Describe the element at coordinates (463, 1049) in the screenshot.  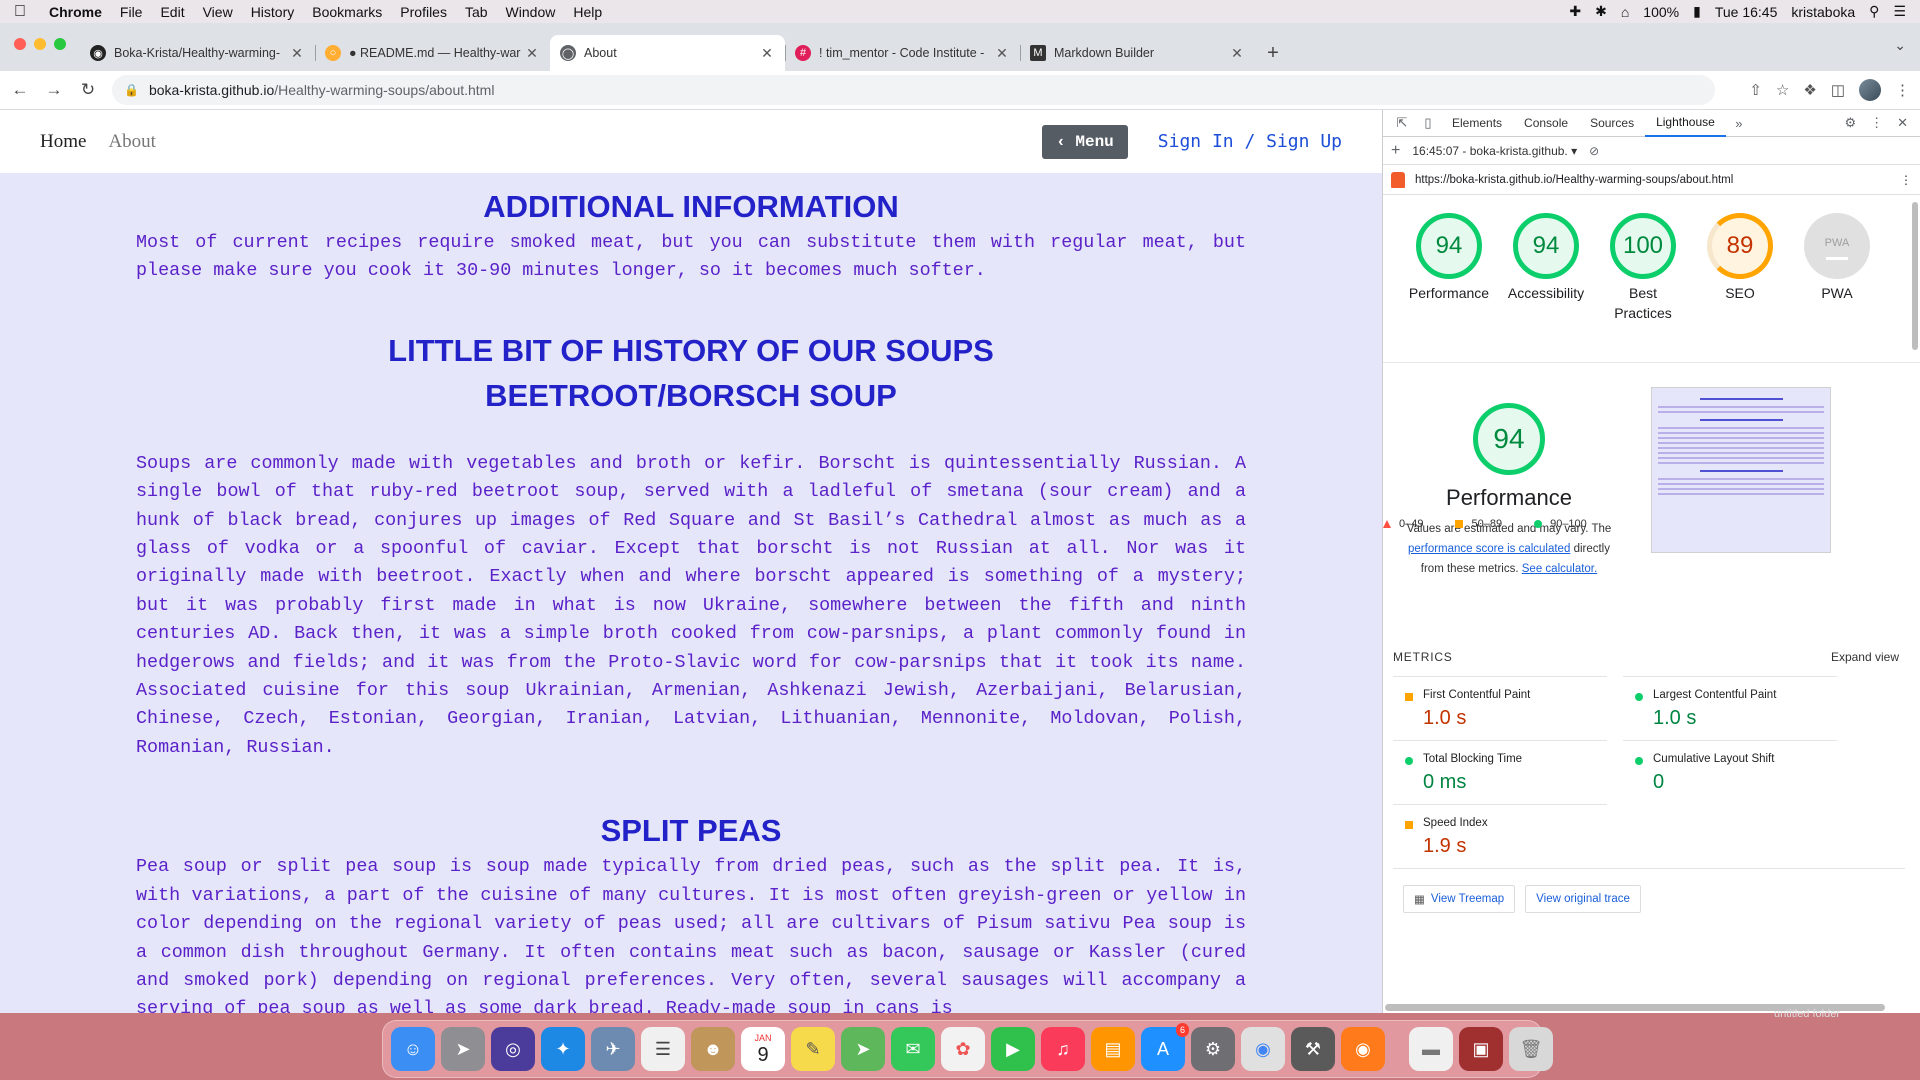
I see `launchpad-icon: ➤` at that location.